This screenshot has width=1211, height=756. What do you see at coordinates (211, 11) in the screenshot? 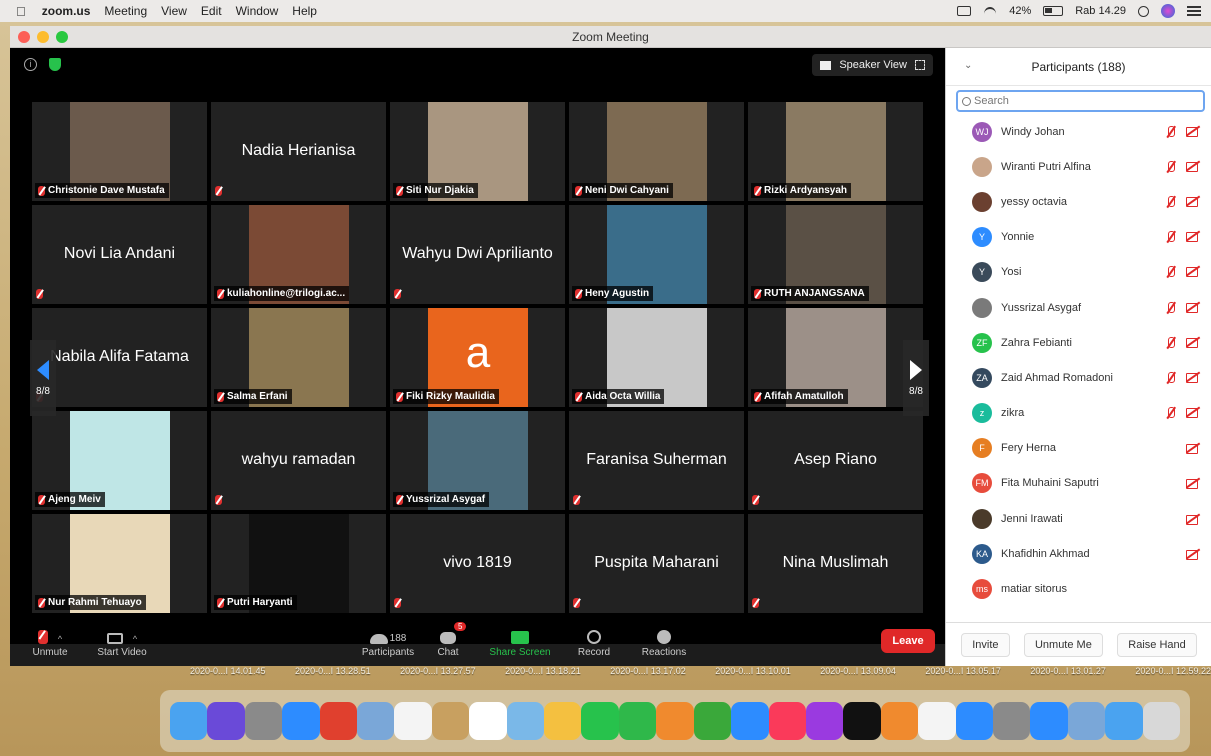
I see `menu-edit: Edit` at bounding box center [211, 11].